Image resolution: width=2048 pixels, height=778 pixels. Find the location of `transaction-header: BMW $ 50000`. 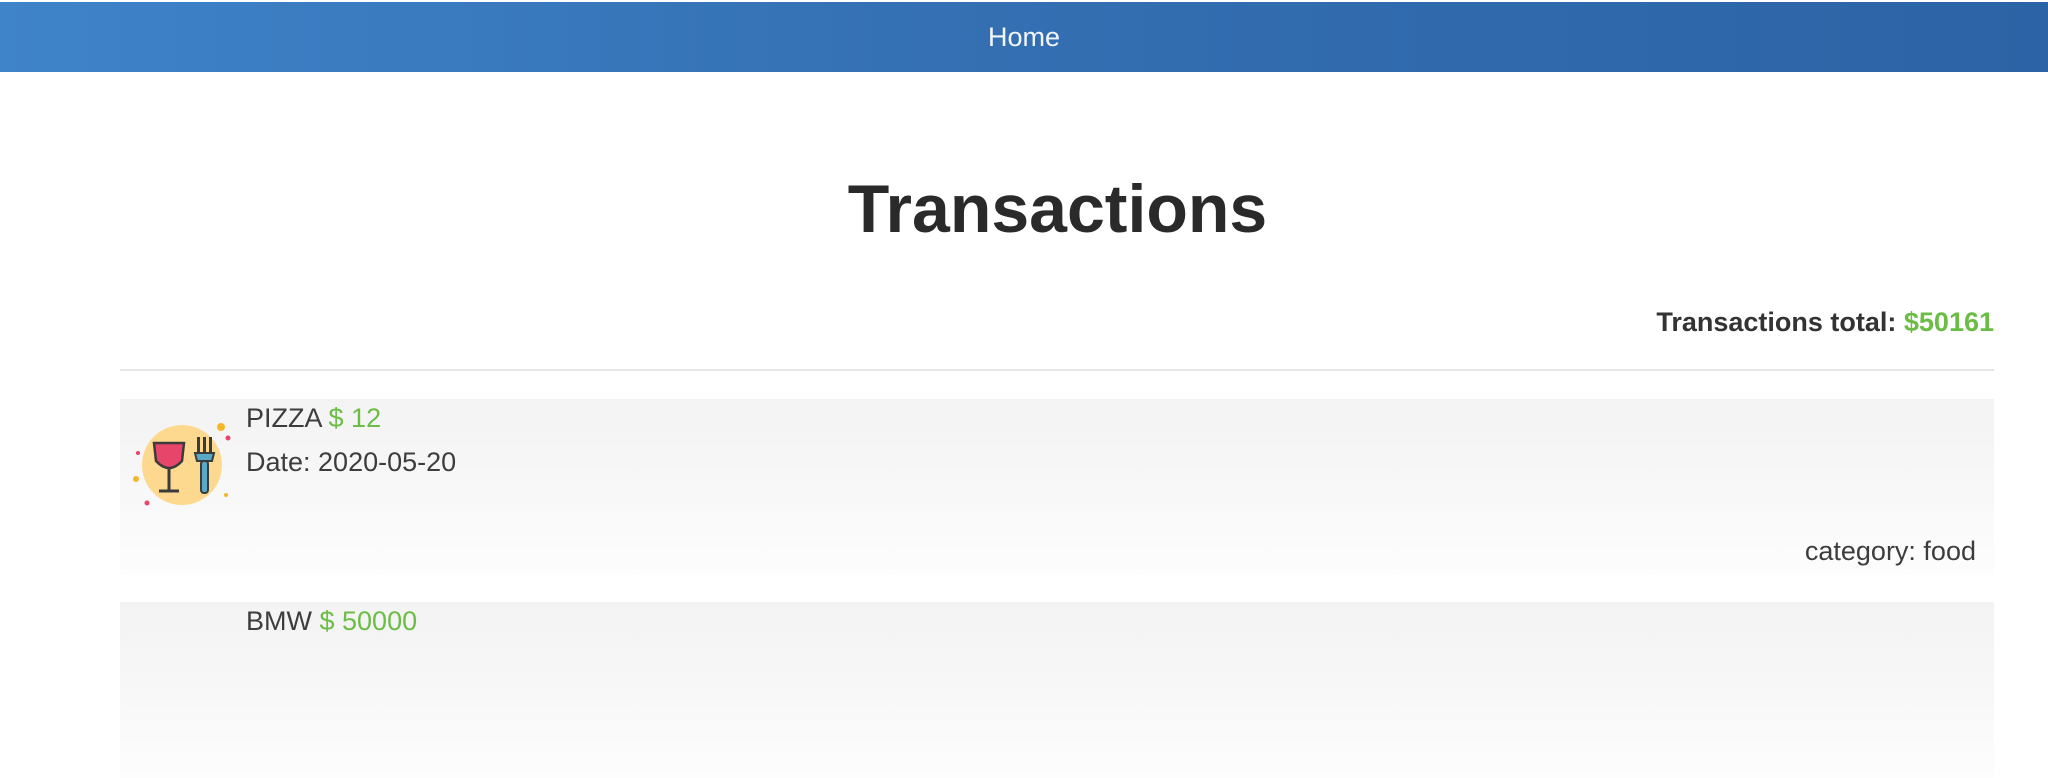

transaction-header: BMW $ 50000 is located at coordinates (331, 621).